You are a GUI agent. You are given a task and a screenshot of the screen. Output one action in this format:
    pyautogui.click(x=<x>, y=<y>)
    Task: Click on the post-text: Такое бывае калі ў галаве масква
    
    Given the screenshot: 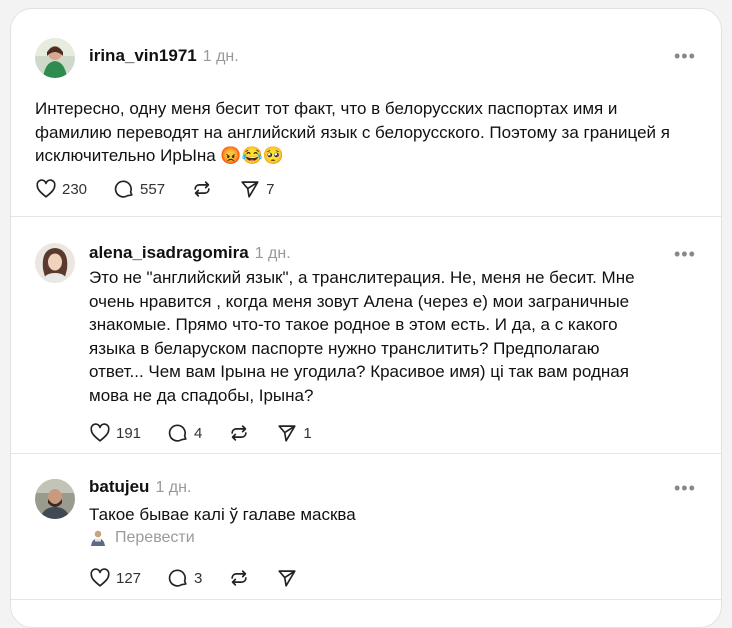 What is the action you would take?
    pyautogui.click(x=222, y=514)
    